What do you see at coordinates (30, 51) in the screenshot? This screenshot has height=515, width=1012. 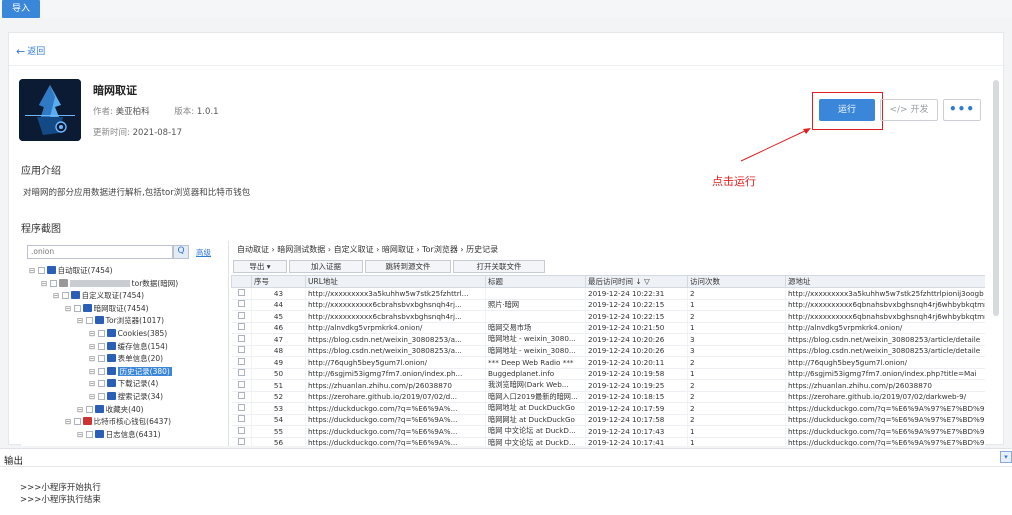 I see `back-link: ← 返回` at bounding box center [30, 51].